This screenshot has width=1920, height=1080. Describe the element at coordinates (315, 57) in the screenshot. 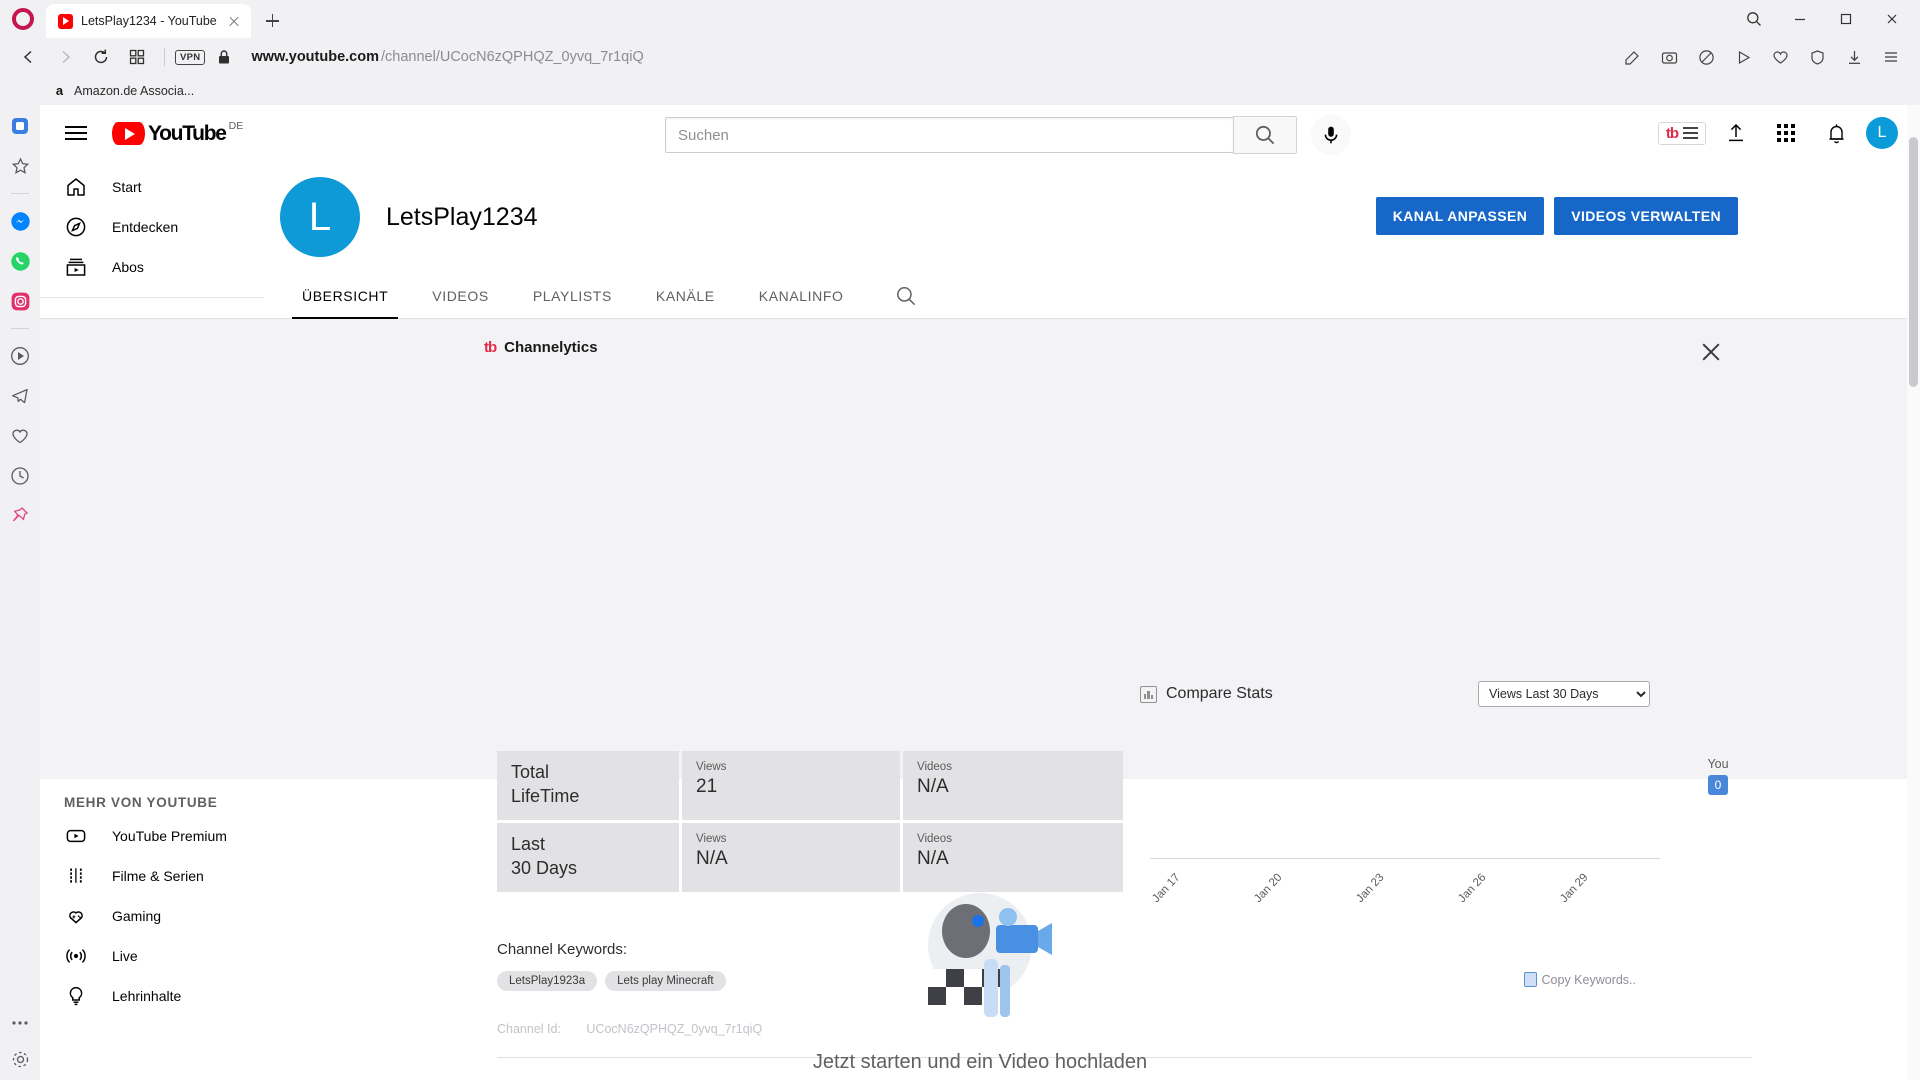

I see `url-domain: www.youtube.com` at that location.